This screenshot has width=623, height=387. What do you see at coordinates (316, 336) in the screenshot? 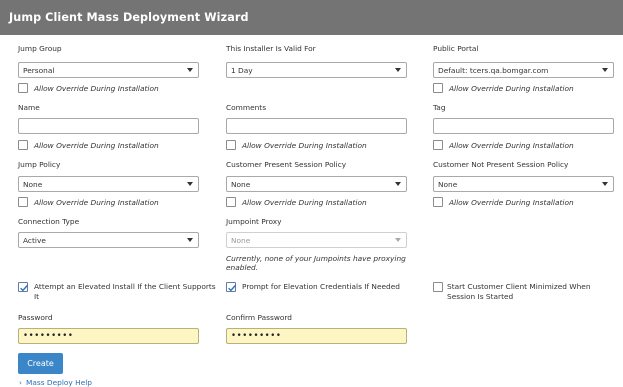
I see `confirm-password-input: •••••••••` at bounding box center [316, 336].